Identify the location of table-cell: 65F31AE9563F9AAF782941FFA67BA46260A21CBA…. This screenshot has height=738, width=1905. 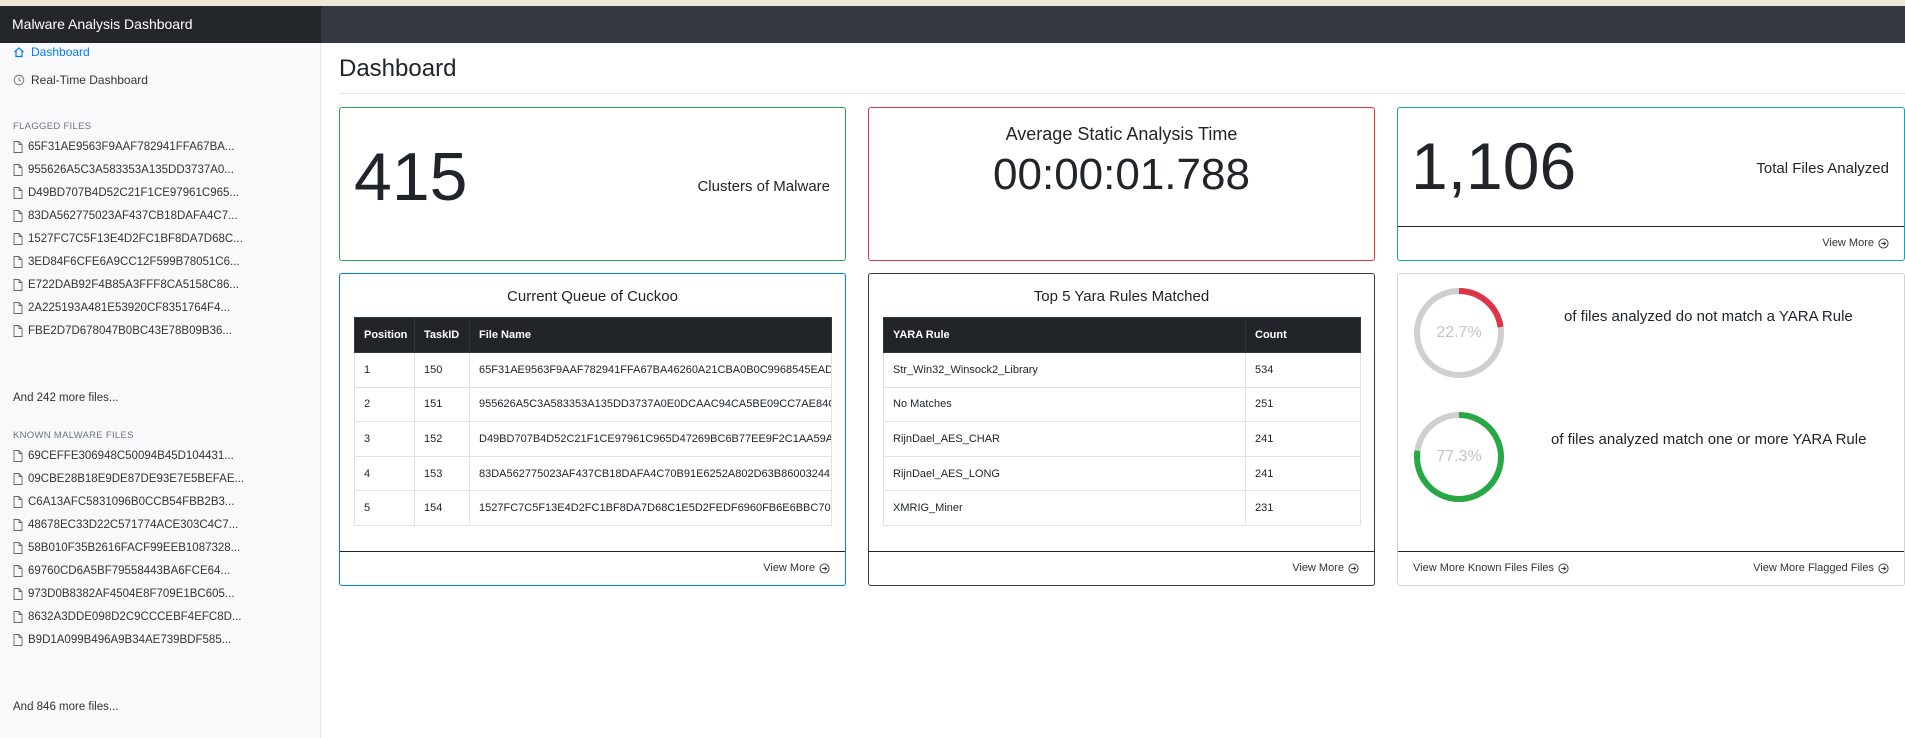
(650, 370).